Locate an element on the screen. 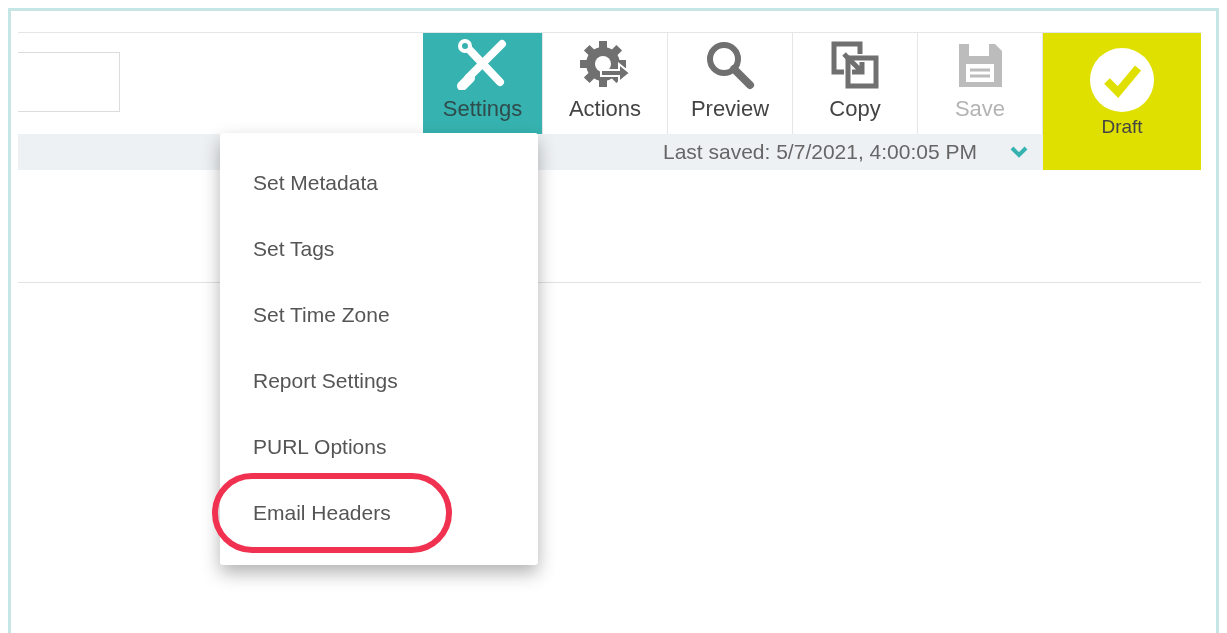 The height and width of the screenshot is (633, 1227). menu-item-label: Set Time Zone is located at coordinates (321, 315).